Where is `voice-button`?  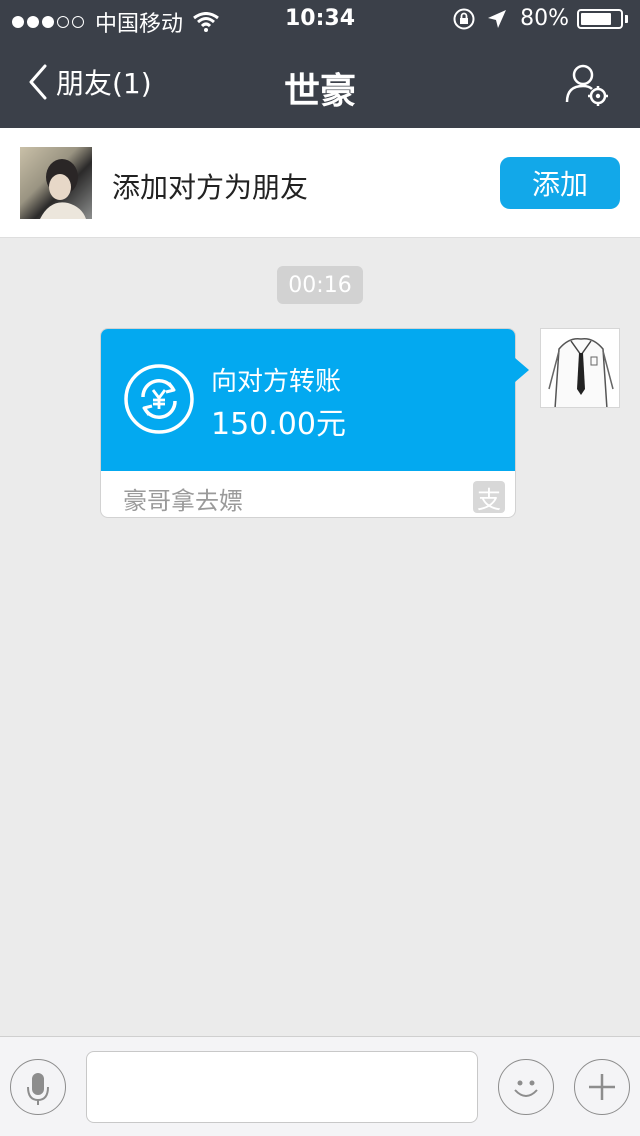
voice-button is located at coordinates (38, 1087).